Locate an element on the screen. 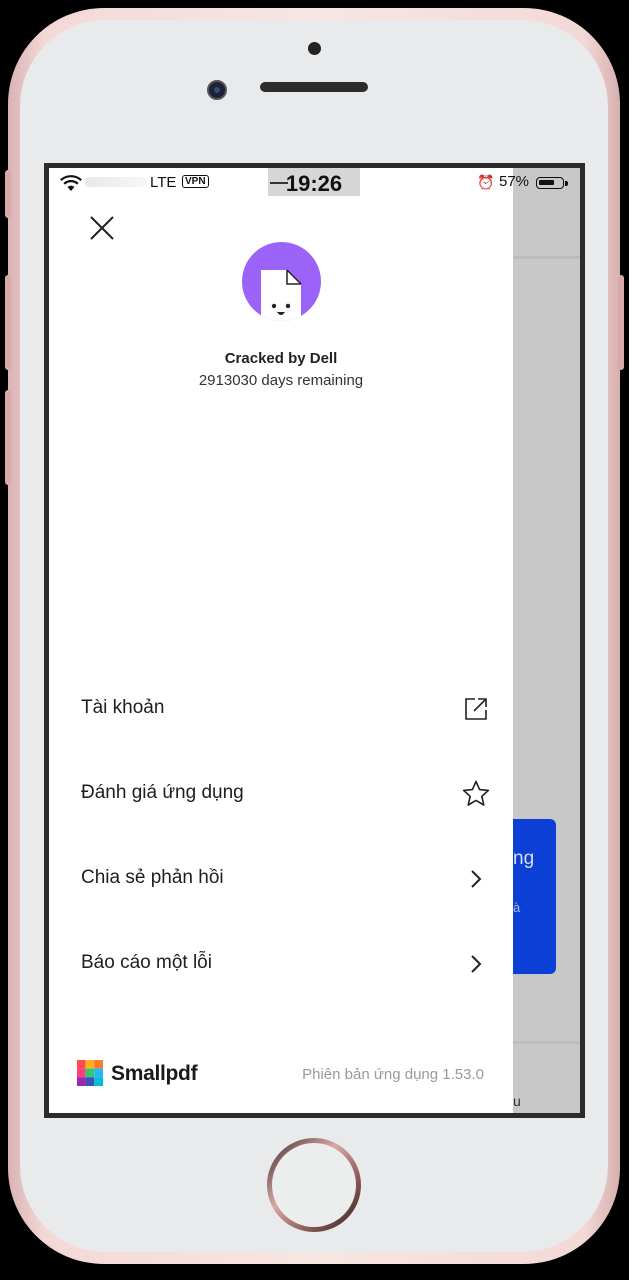 Image resolution: width=629 pixels, height=1280 pixels. menu-item-report-bug: Báo cáo một lỗi is located at coordinates (281, 964).